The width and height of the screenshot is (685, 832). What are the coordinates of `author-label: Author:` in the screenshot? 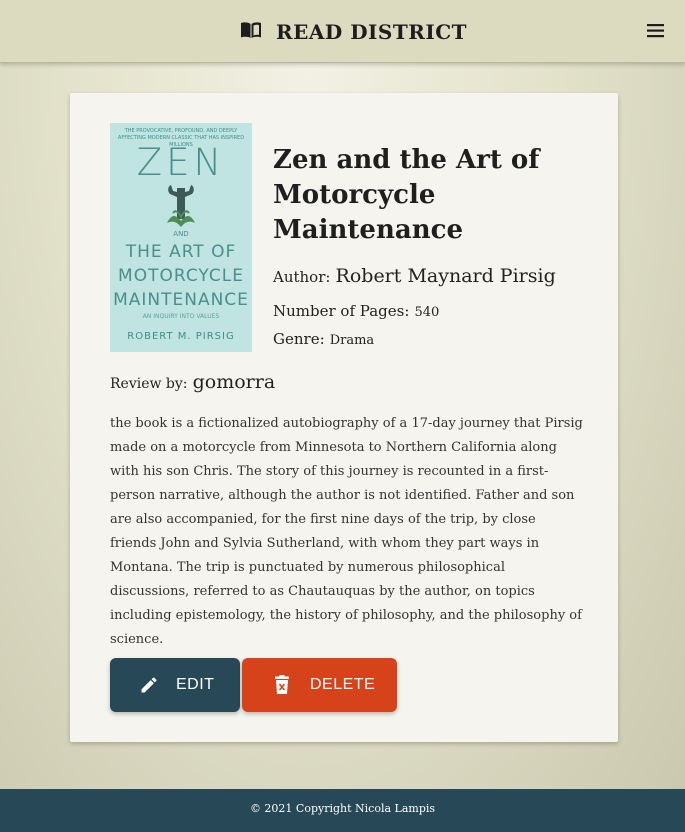 It's located at (302, 277).